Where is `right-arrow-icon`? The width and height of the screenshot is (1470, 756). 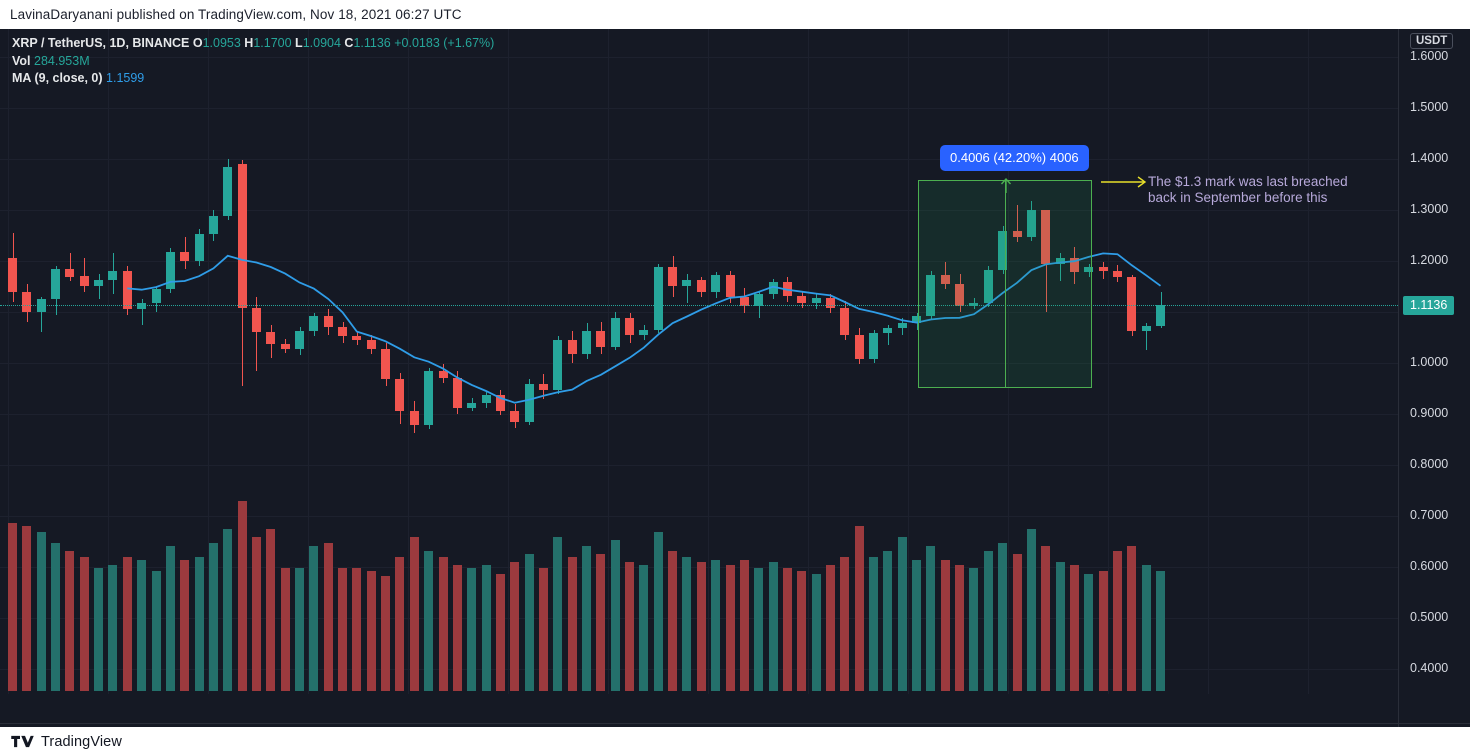 right-arrow-icon is located at coordinates (1124, 182).